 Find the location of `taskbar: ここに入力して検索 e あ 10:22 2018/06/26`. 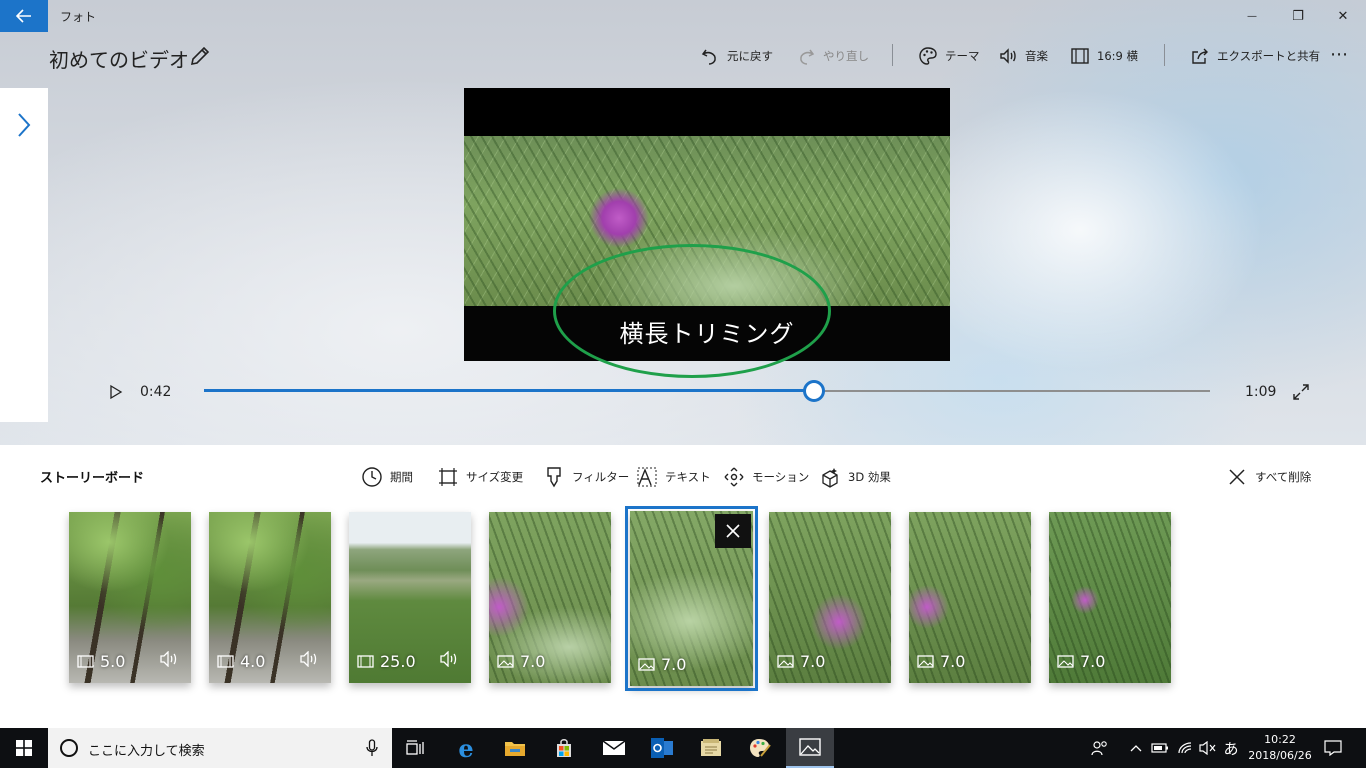

taskbar: ここに入力して検索 e あ 10:22 2018/06/26 is located at coordinates (683, 748).